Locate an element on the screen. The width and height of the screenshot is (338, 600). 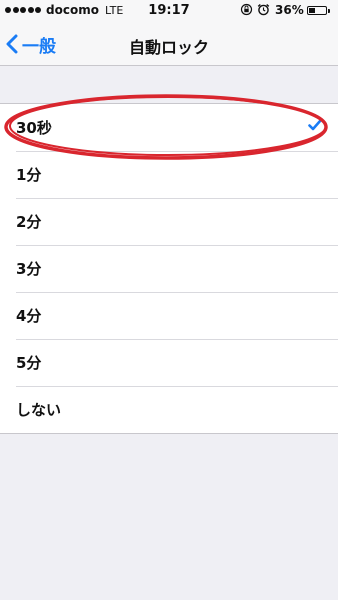
option-label: 5分 is located at coordinates (29, 363).